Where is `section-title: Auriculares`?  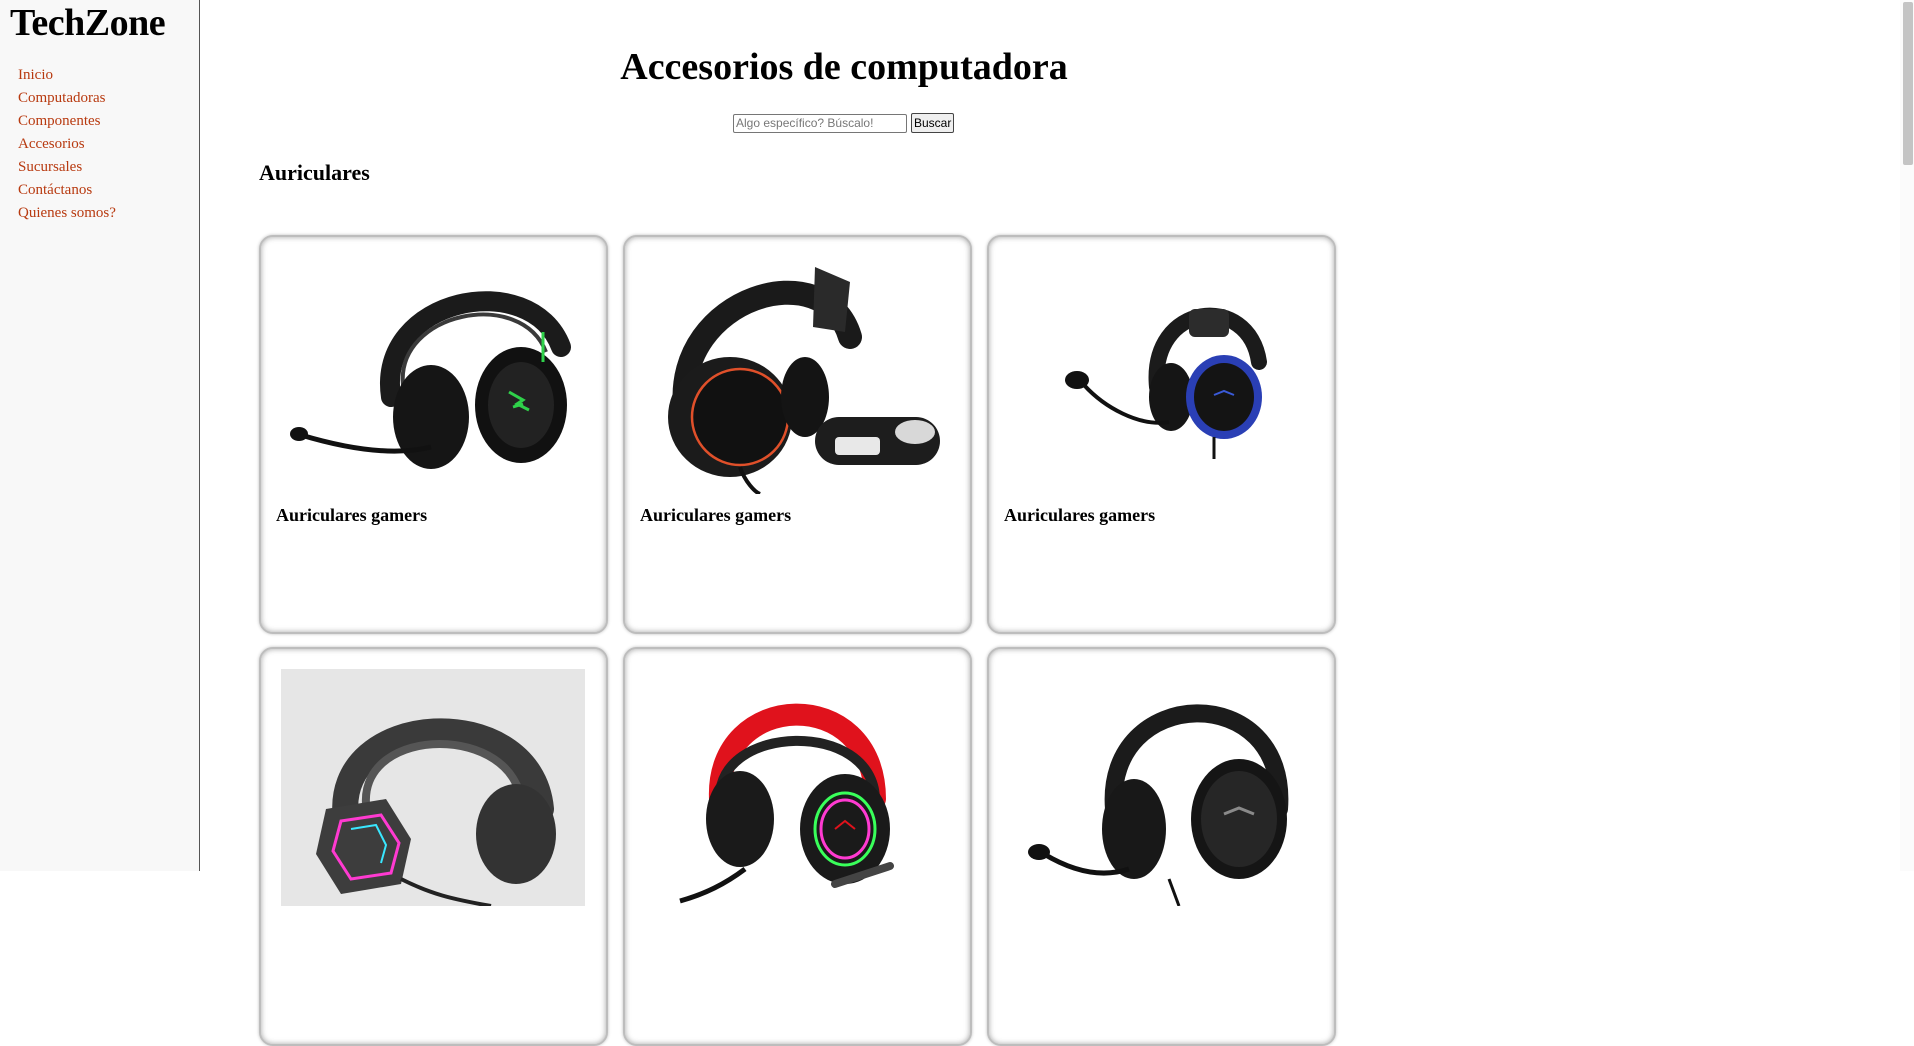 section-title: Auriculares is located at coordinates (314, 172).